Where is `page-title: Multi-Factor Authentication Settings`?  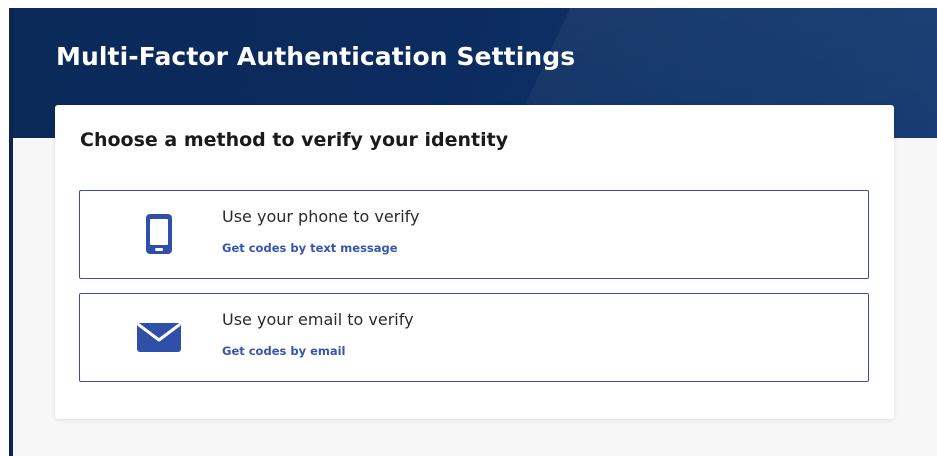
page-title: Multi-Factor Authentication Settings is located at coordinates (316, 56).